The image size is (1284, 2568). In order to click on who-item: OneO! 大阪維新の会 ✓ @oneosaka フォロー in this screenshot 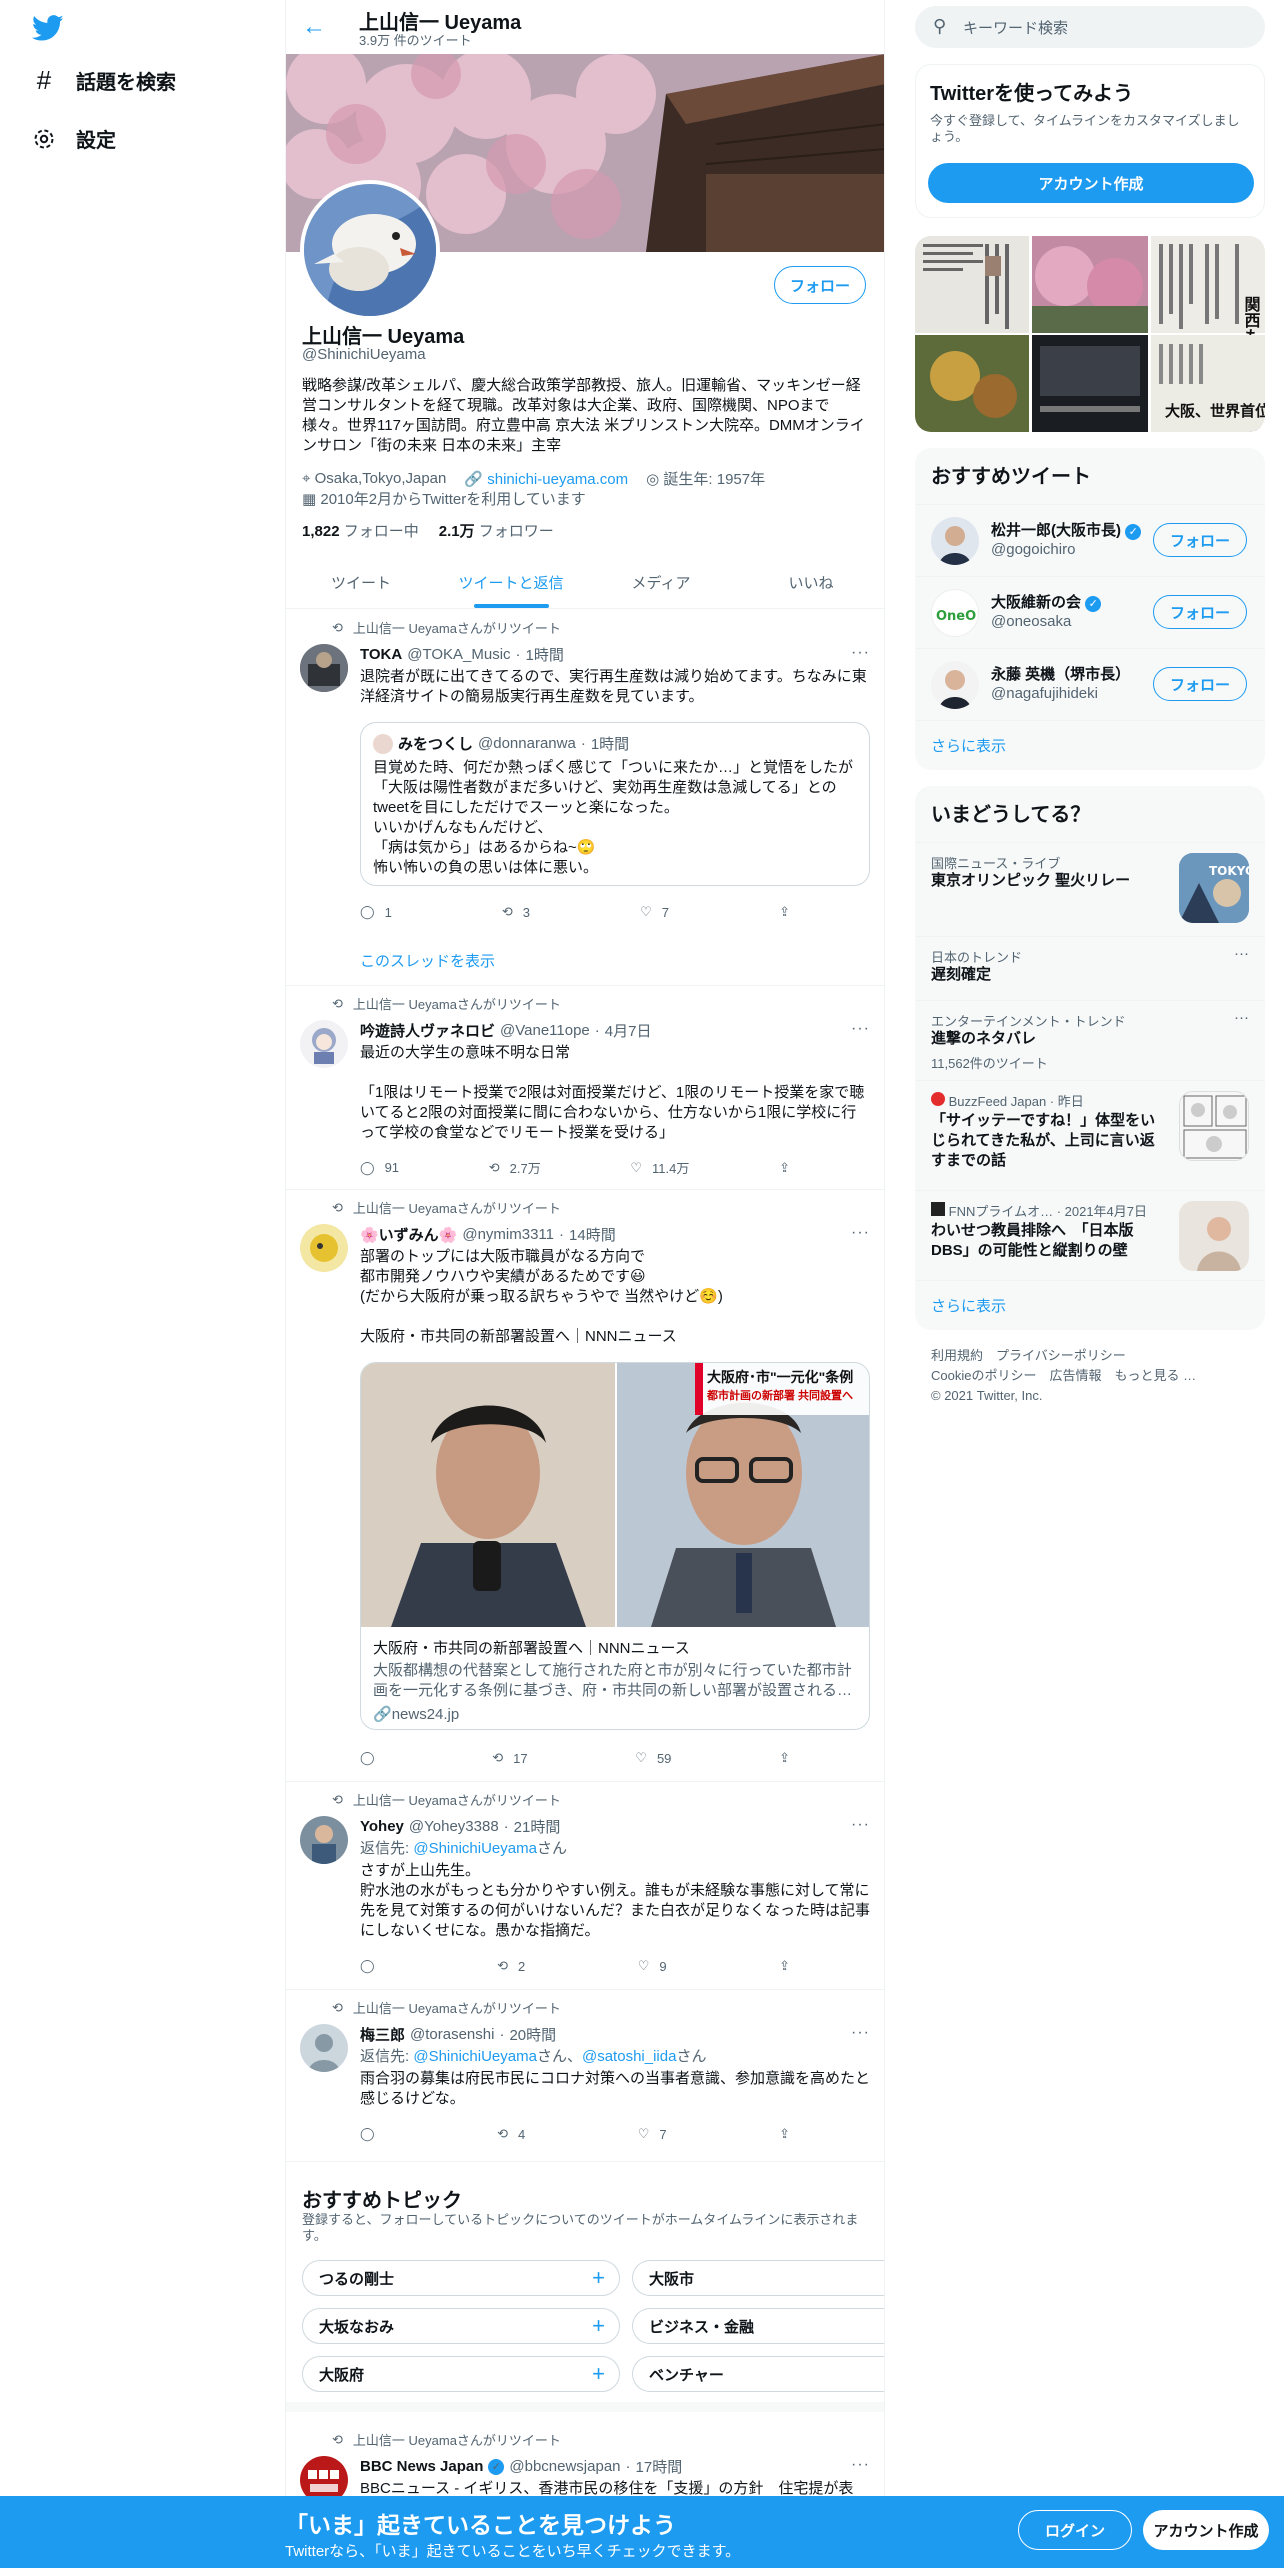, I will do `click(1090, 612)`.